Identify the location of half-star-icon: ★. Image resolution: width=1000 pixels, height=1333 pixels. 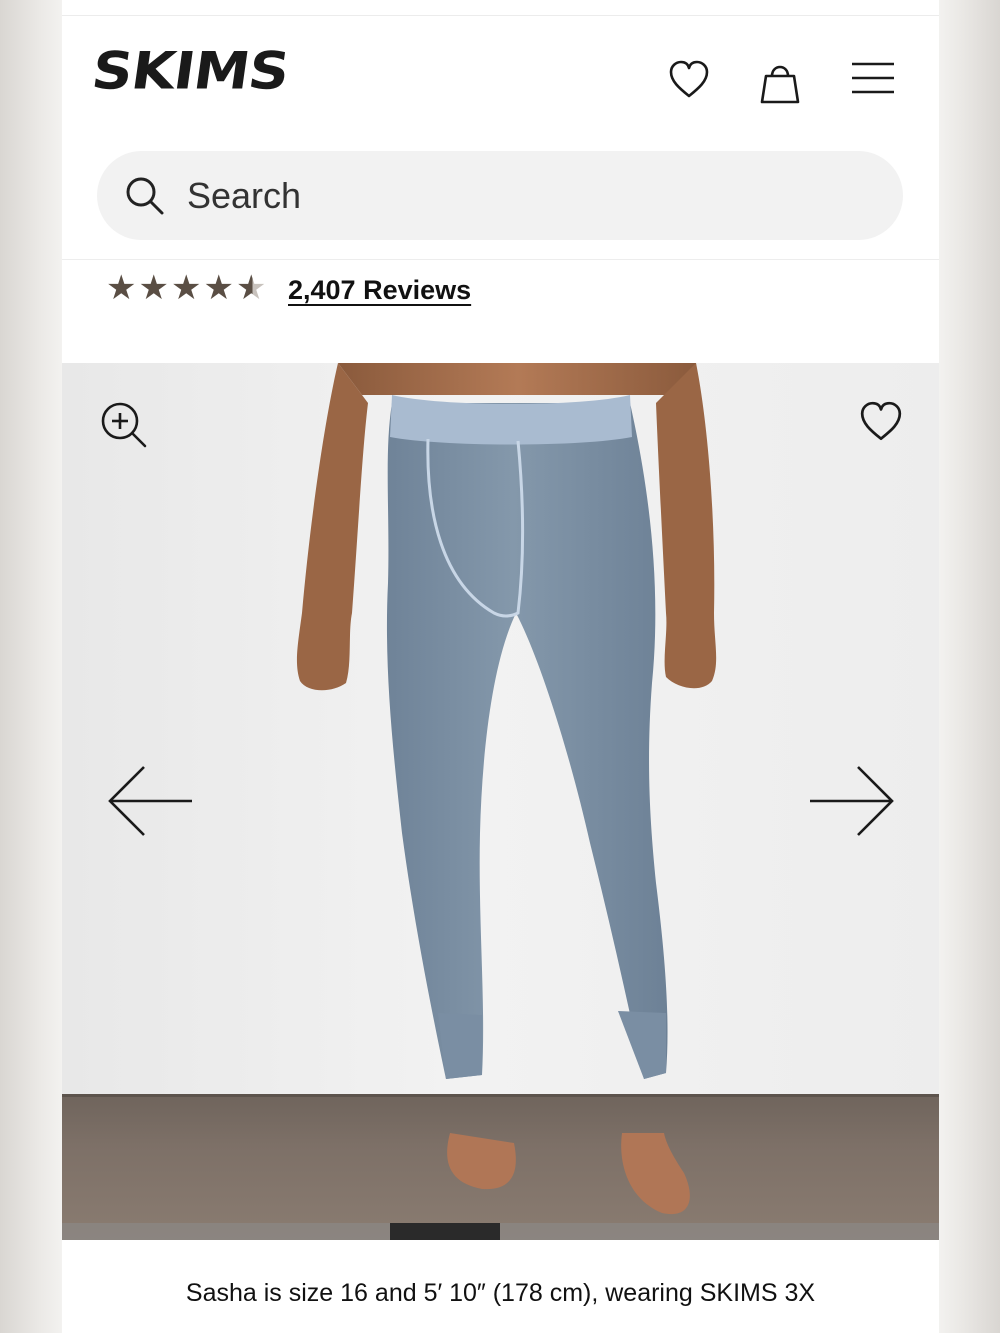
(251, 288).